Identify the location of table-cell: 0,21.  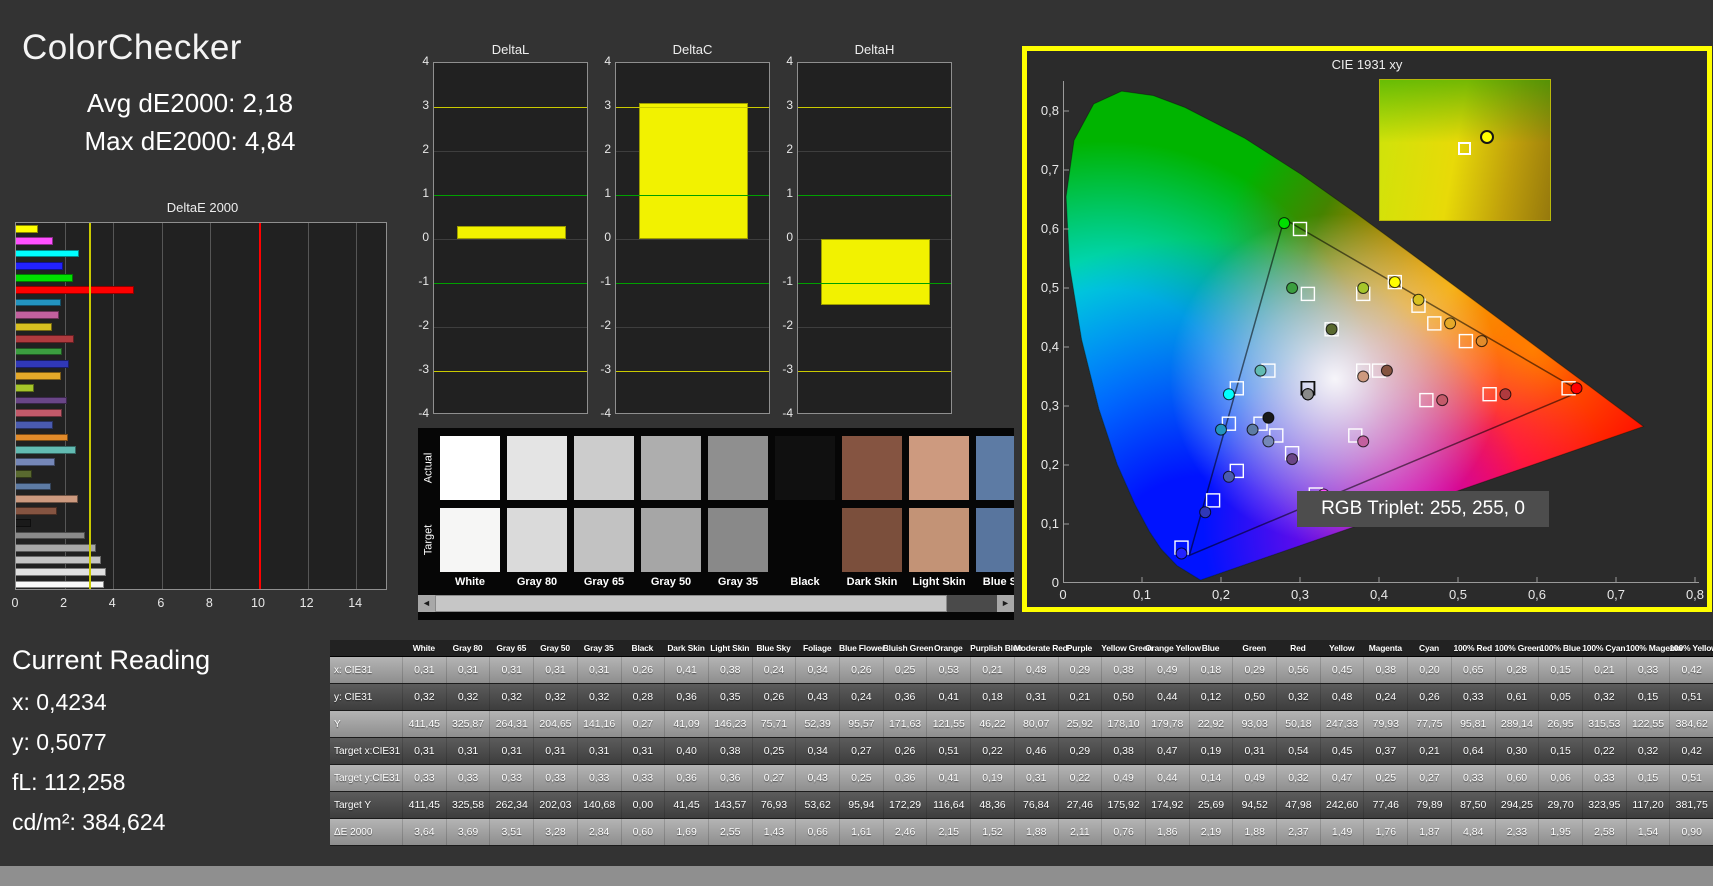
(1429, 751).